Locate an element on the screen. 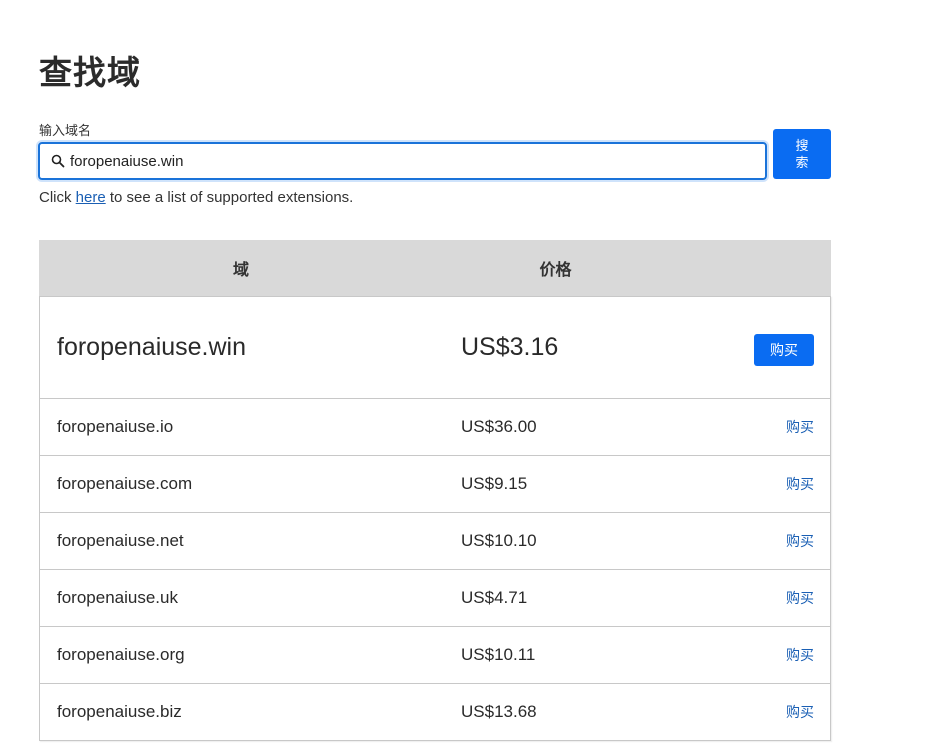  domain-price: US$4.71 is located at coordinates (494, 597).